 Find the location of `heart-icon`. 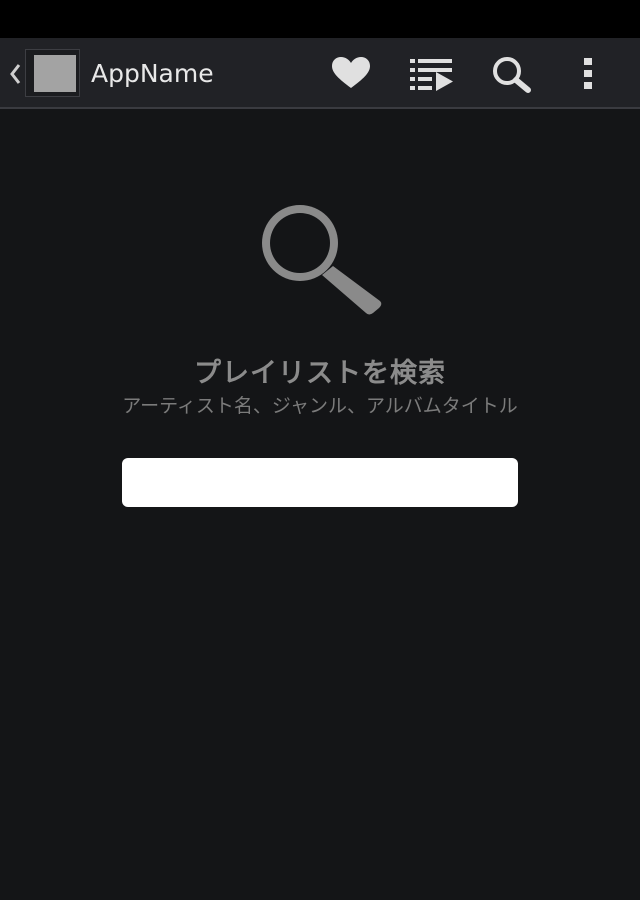

heart-icon is located at coordinates (351, 72).